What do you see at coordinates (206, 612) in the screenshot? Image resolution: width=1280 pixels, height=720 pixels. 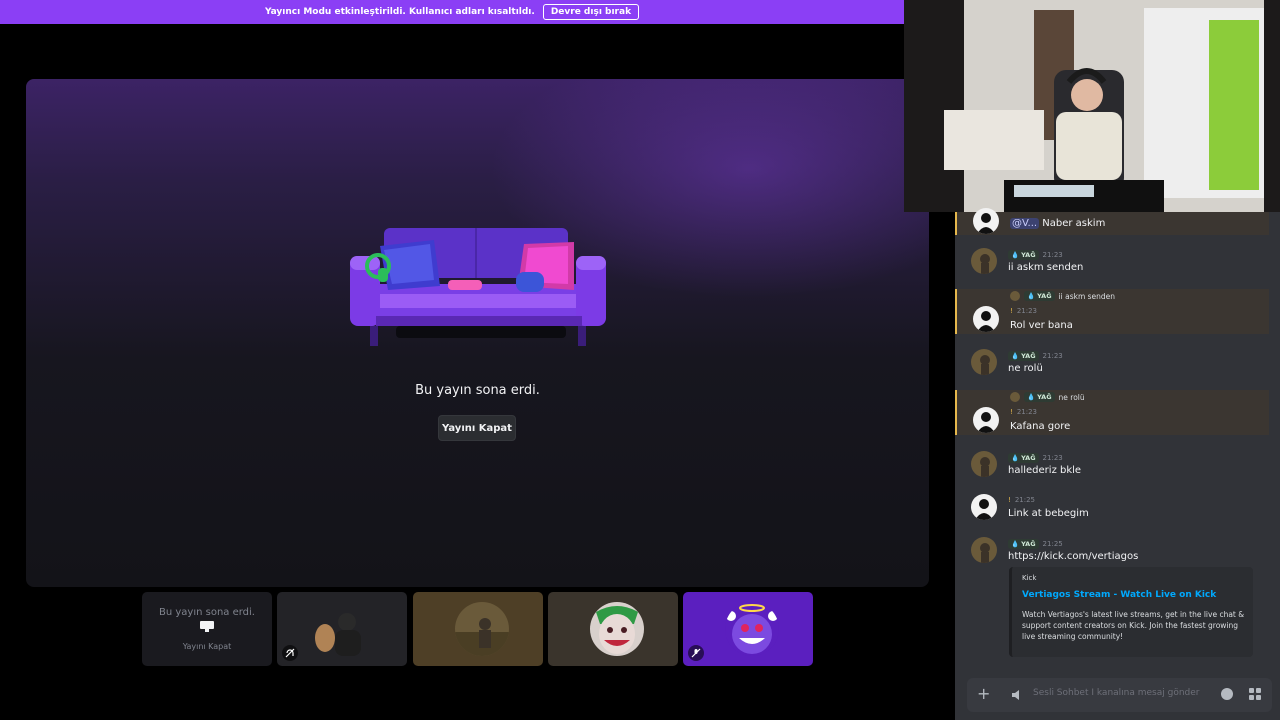 I see `tile-ended-text: Bu yayın sona erdi.` at bounding box center [206, 612].